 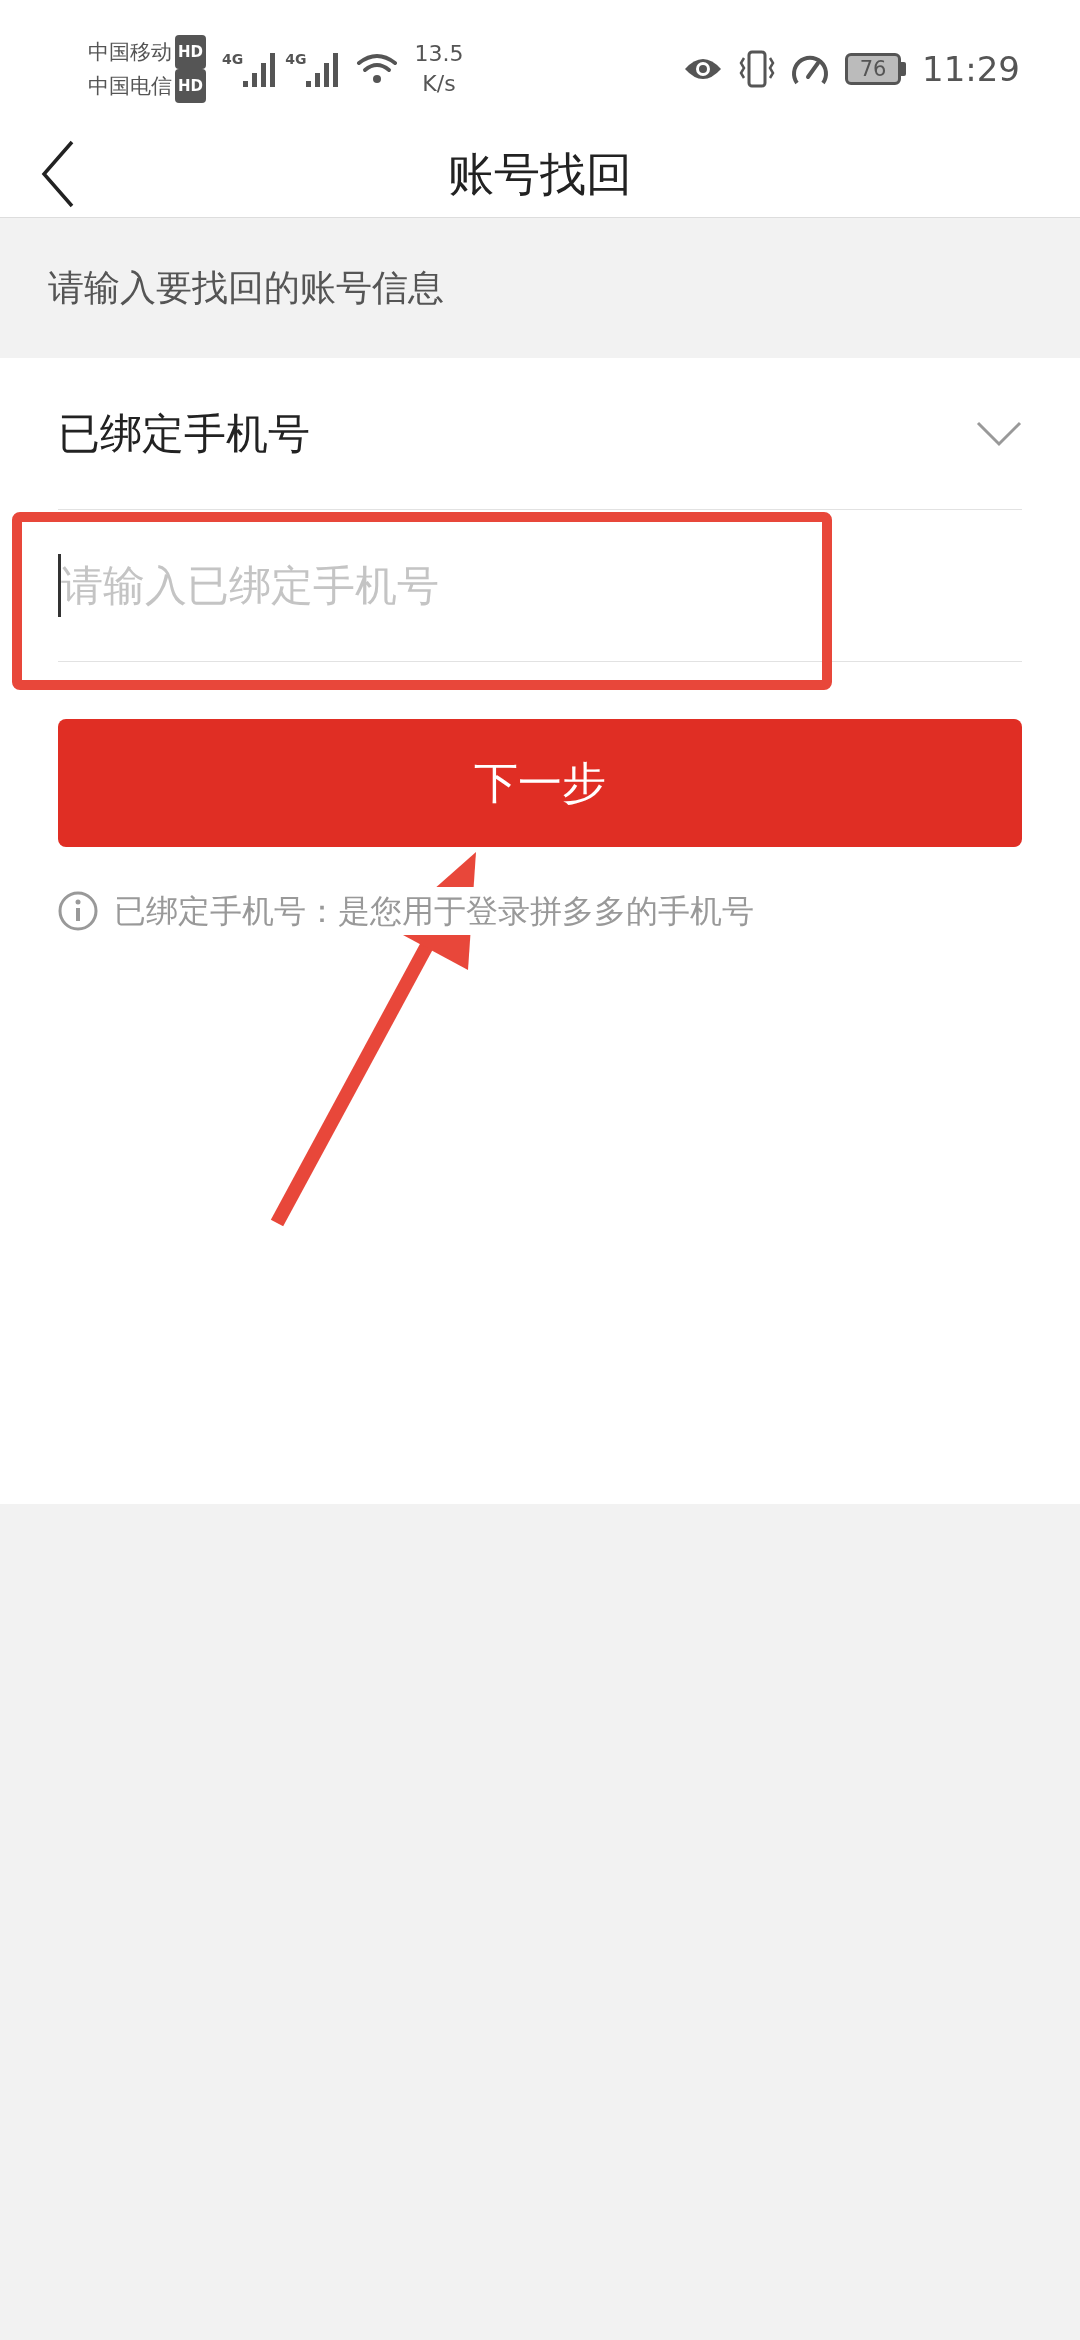 I want to click on section-label: 请输入要找回的账号信息, so click(x=246, y=288).